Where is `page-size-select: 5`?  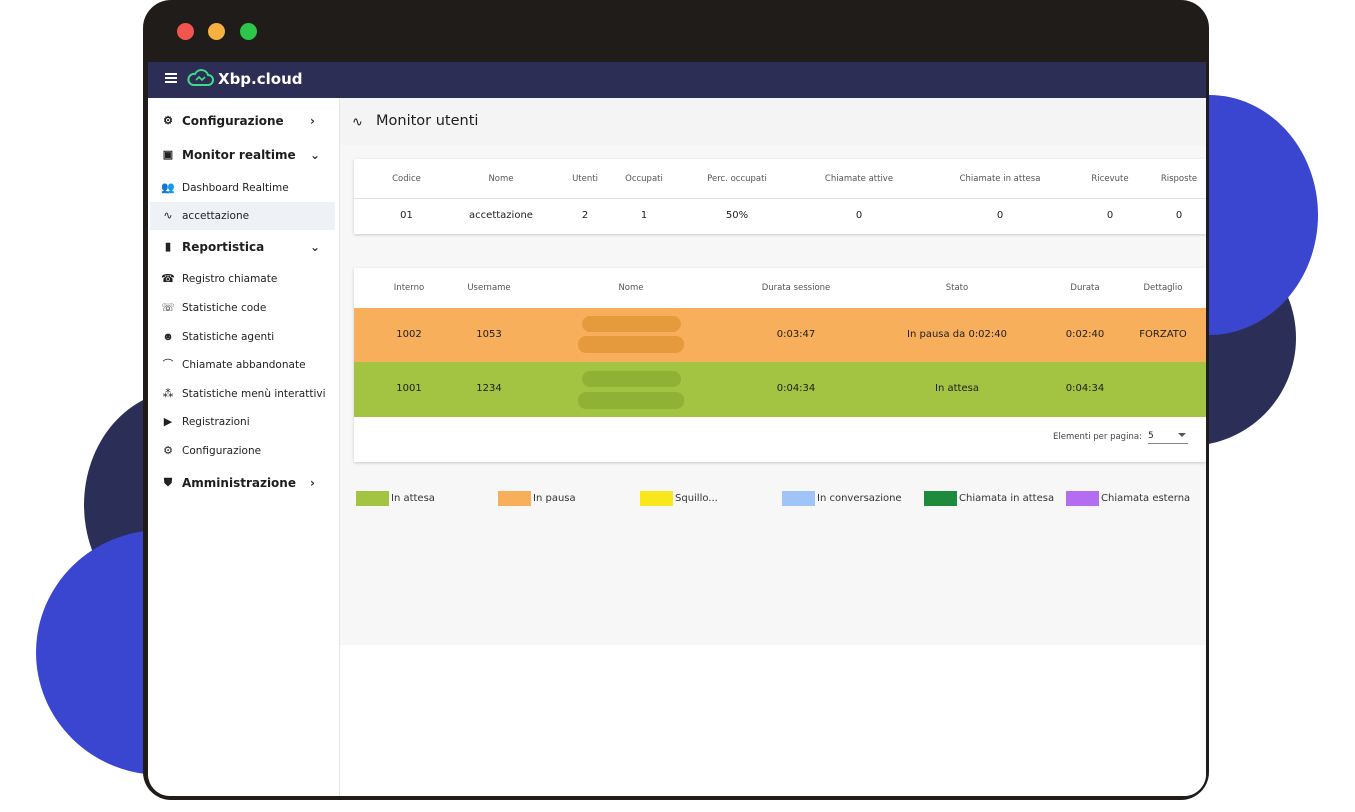
page-size-select: 5 is located at coordinates (1168, 436).